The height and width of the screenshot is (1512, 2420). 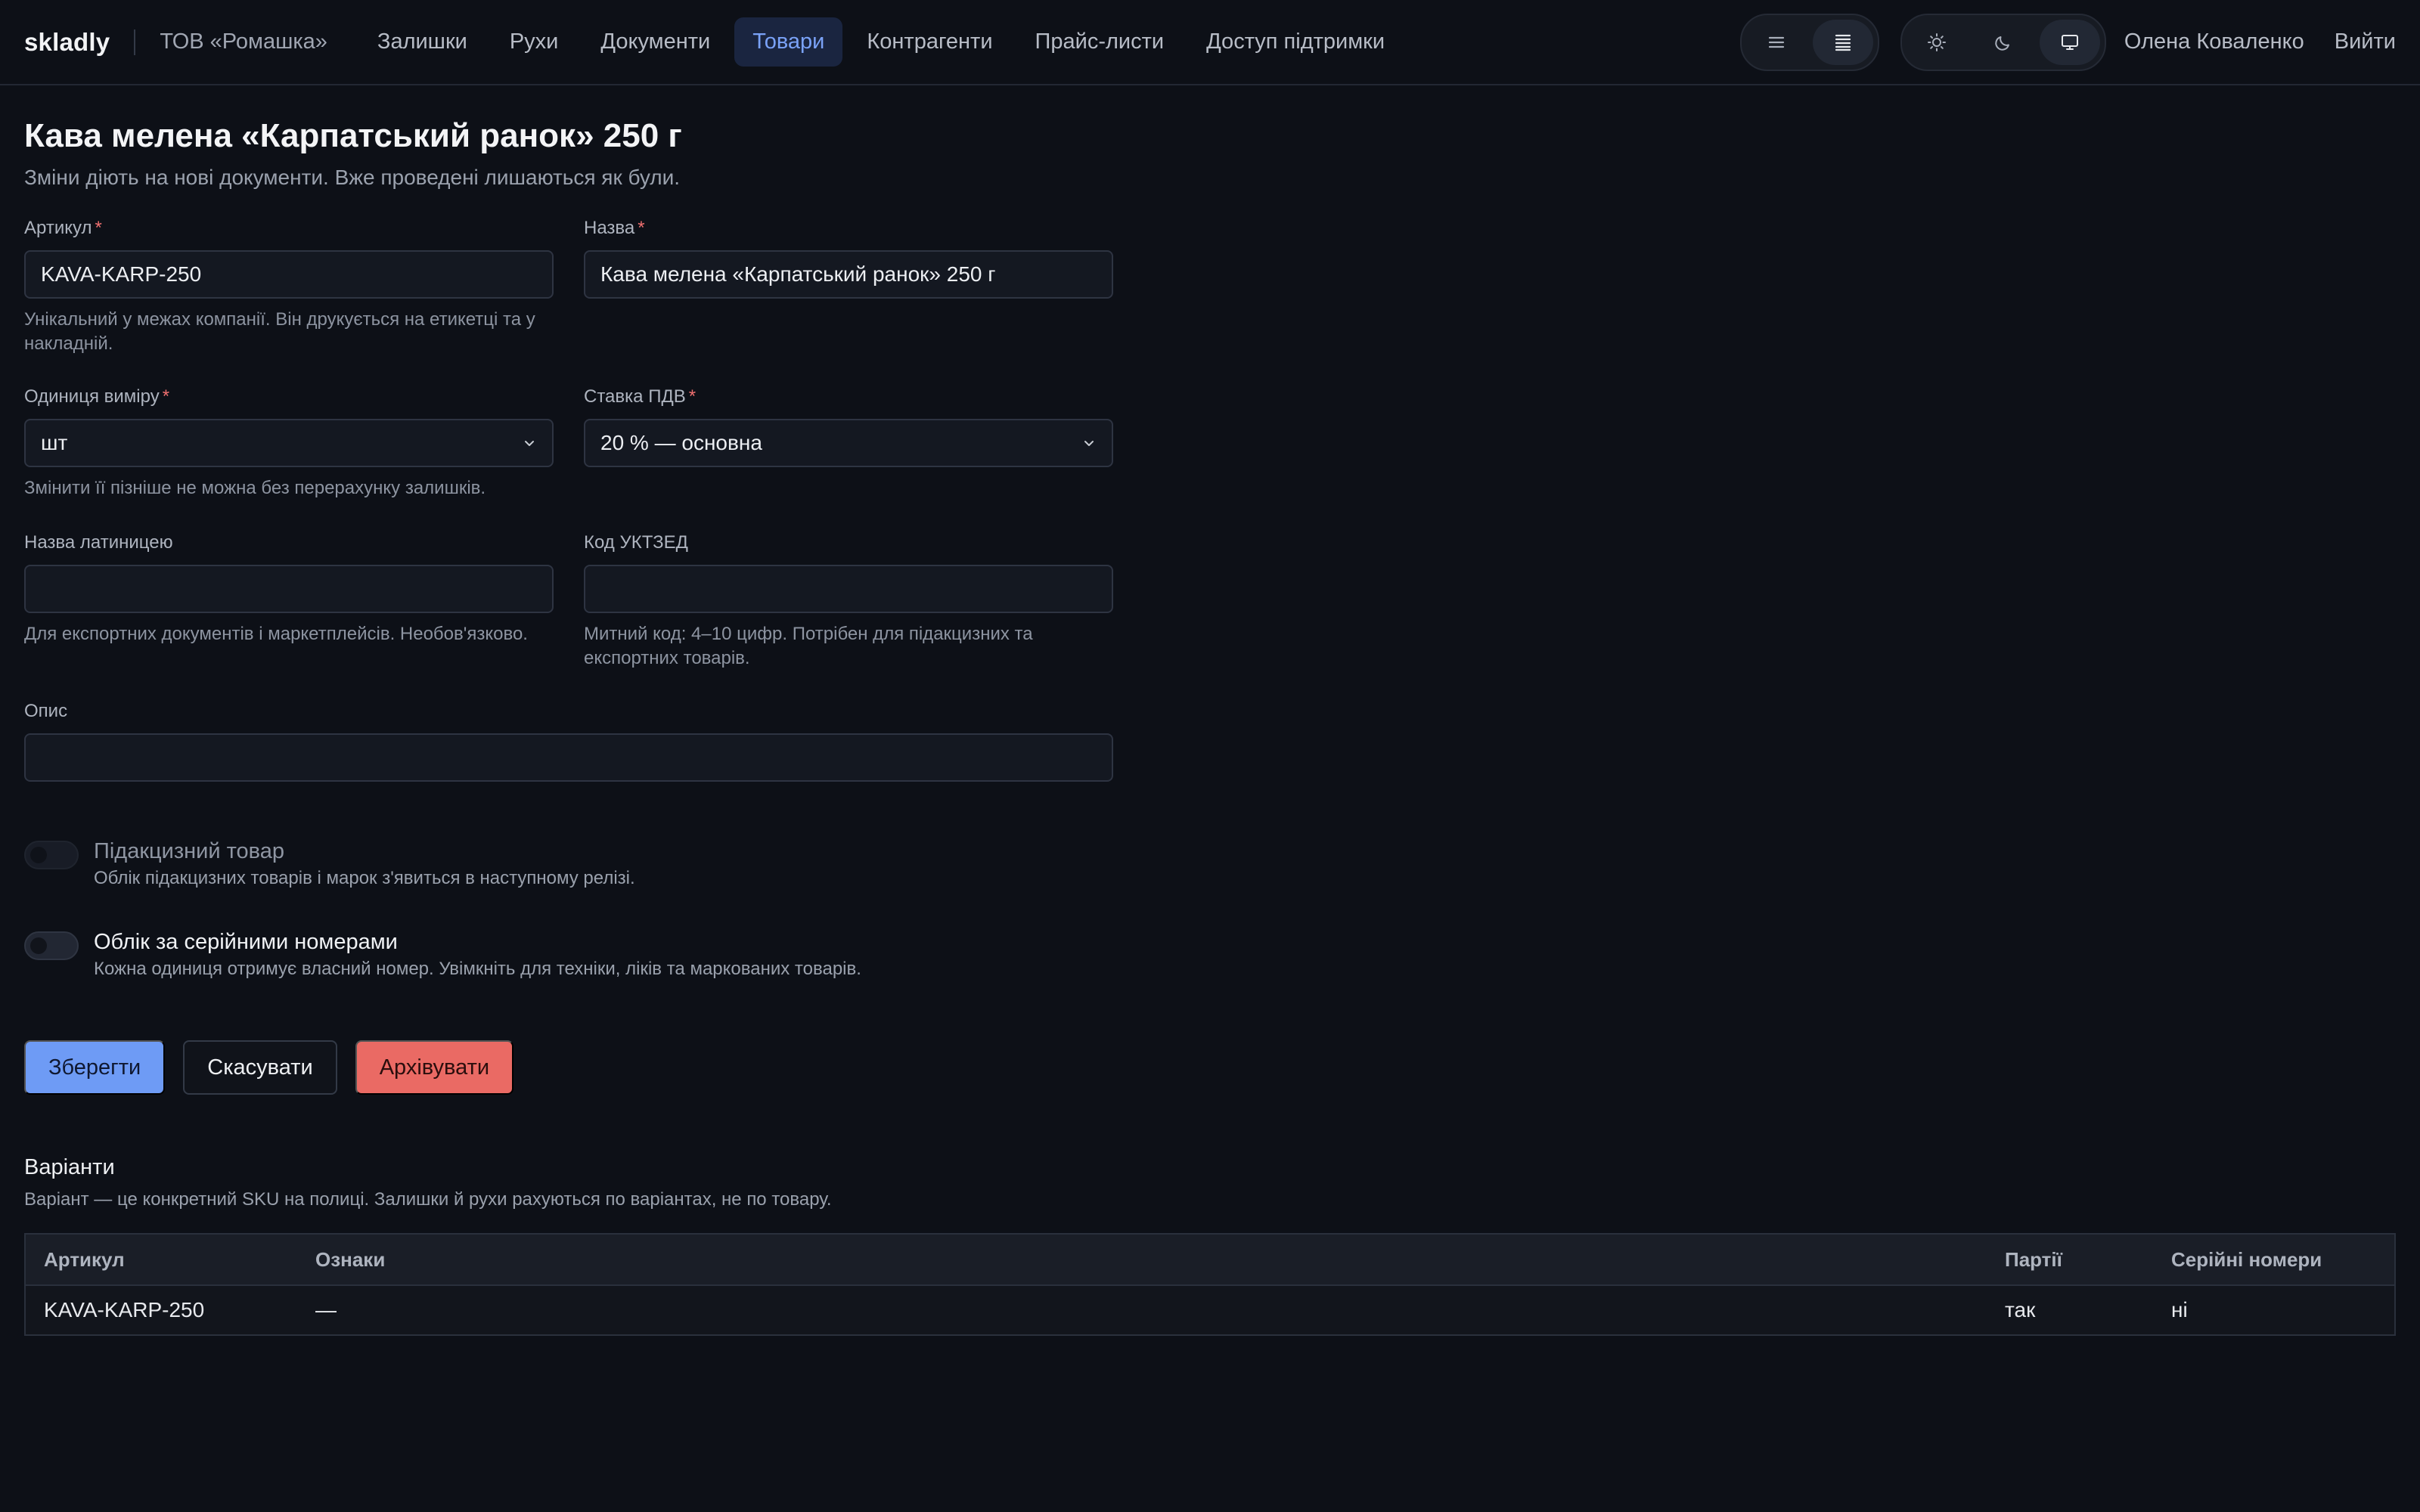 What do you see at coordinates (422, 42) in the screenshot?
I see `nav-item-stock: Залишки` at bounding box center [422, 42].